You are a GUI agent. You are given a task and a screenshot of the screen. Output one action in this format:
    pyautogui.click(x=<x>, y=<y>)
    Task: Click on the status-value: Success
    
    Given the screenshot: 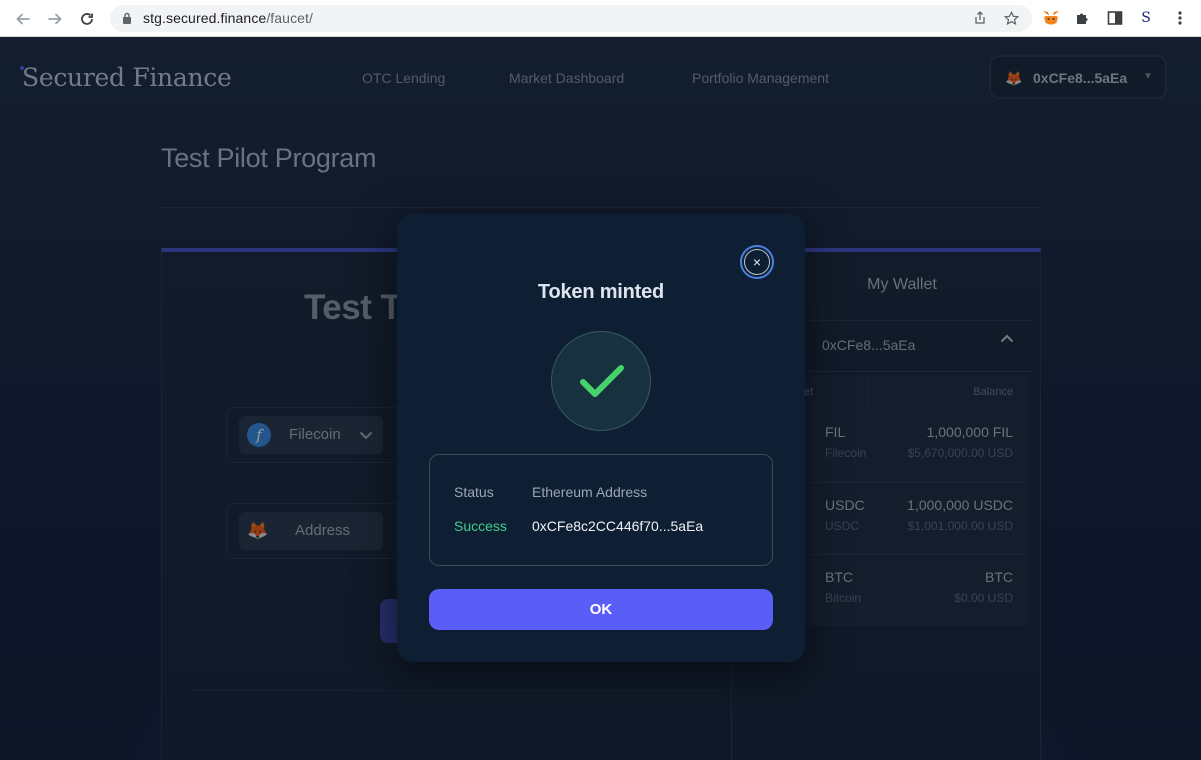 What is the action you would take?
    pyautogui.click(x=480, y=526)
    